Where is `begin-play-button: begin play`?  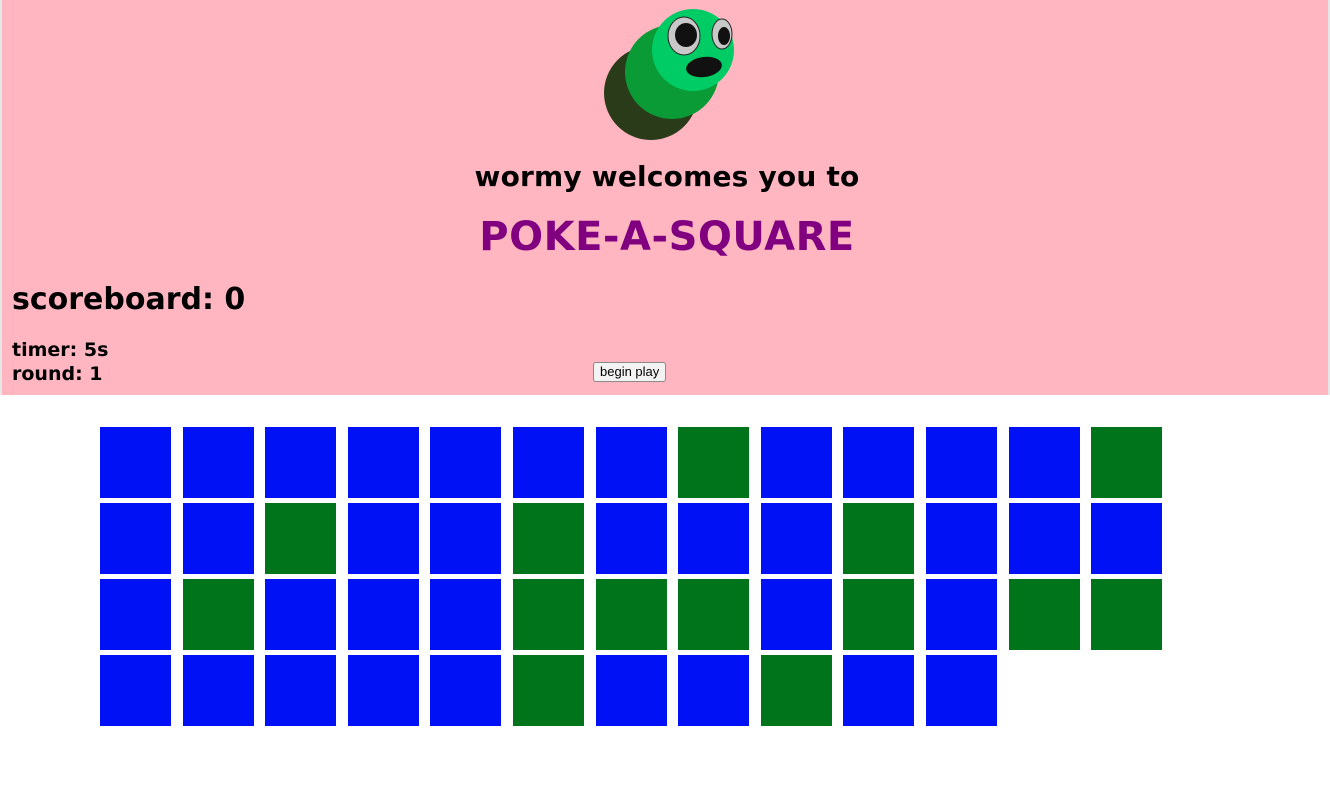
begin-play-button: begin play is located at coordinates (630, 372).